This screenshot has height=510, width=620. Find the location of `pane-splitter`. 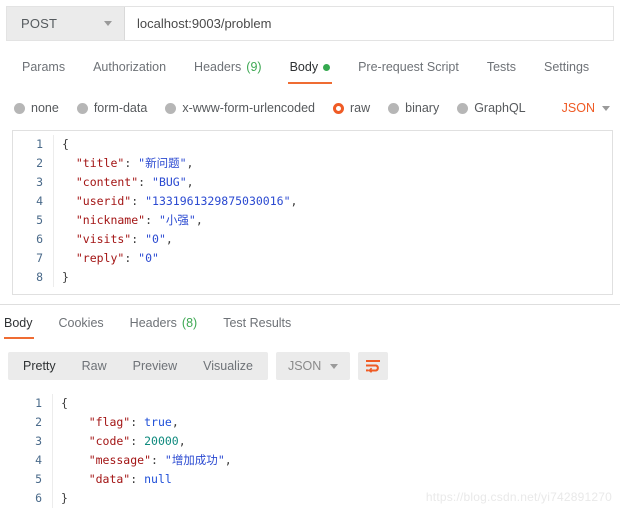

pane-splitter is located at coordinates (310, 304).